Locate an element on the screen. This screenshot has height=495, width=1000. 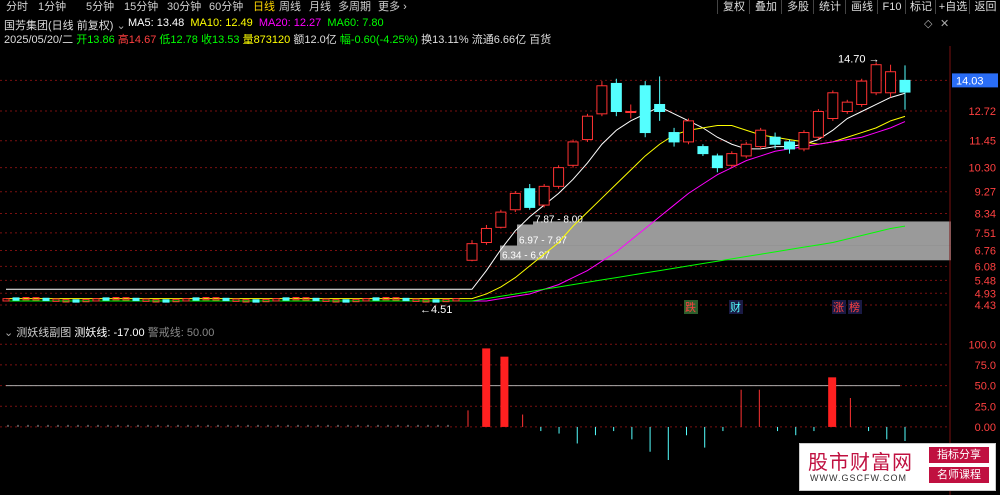
watermark-url: WWW.GSCFW.COM is located at coordinates (858, 478).